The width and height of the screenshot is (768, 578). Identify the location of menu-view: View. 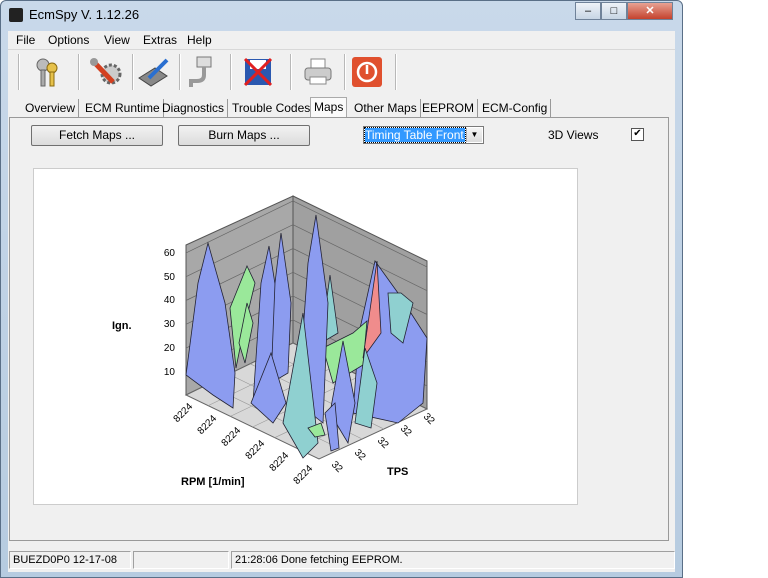
(117, 40).